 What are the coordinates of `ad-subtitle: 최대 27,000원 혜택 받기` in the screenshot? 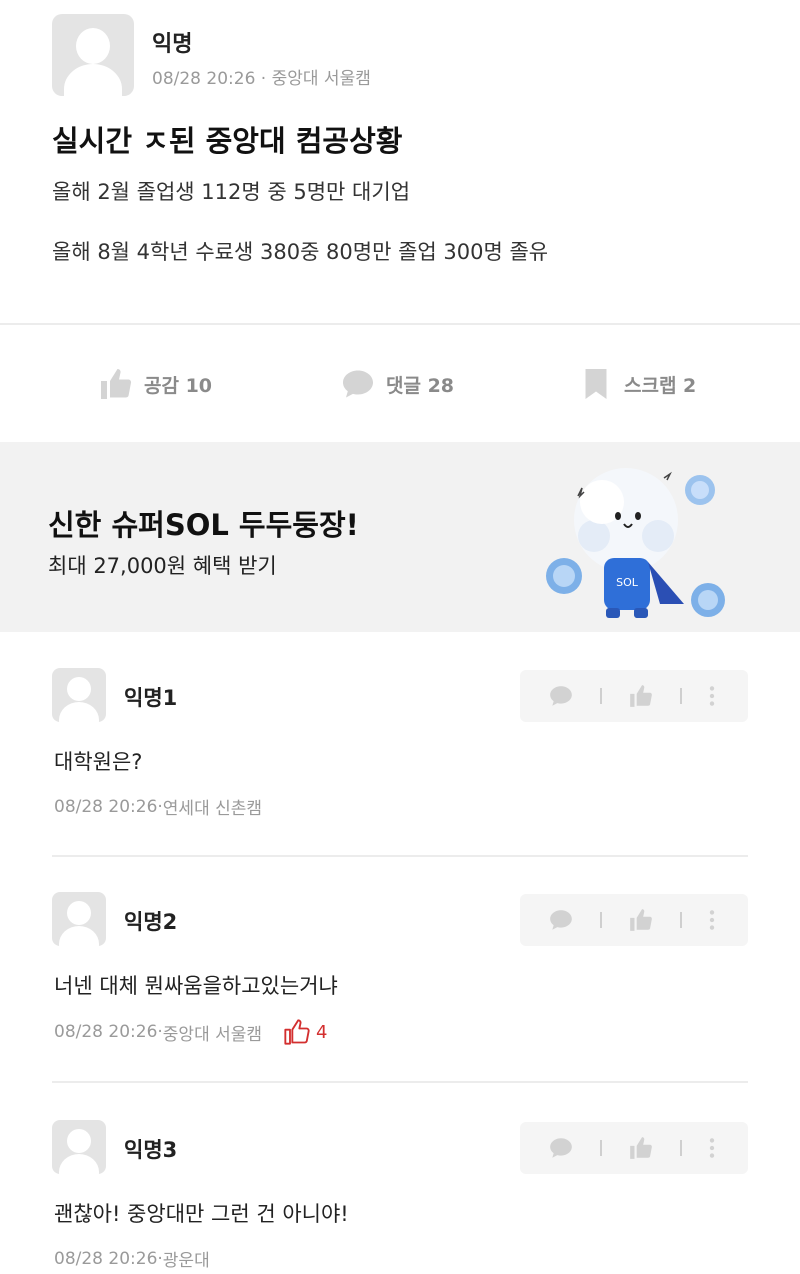 It's located at (162, 566).